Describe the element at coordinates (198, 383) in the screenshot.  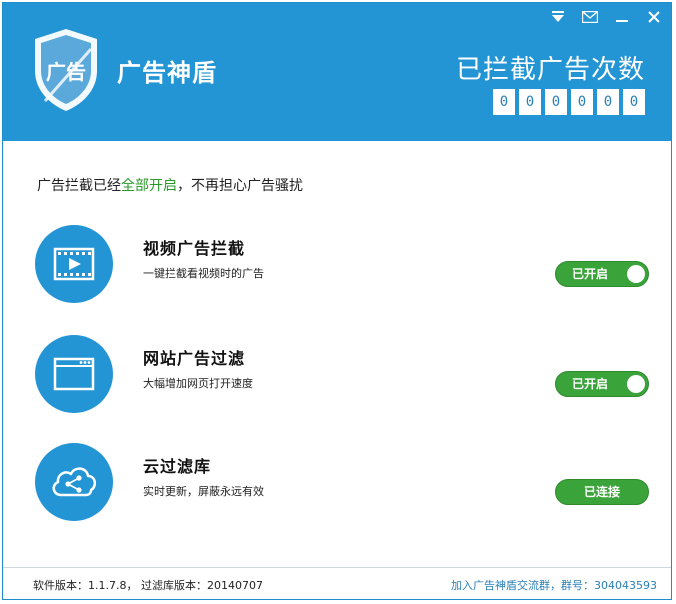
I see `feature-description: 大幅增加网页打开速度` at that location.